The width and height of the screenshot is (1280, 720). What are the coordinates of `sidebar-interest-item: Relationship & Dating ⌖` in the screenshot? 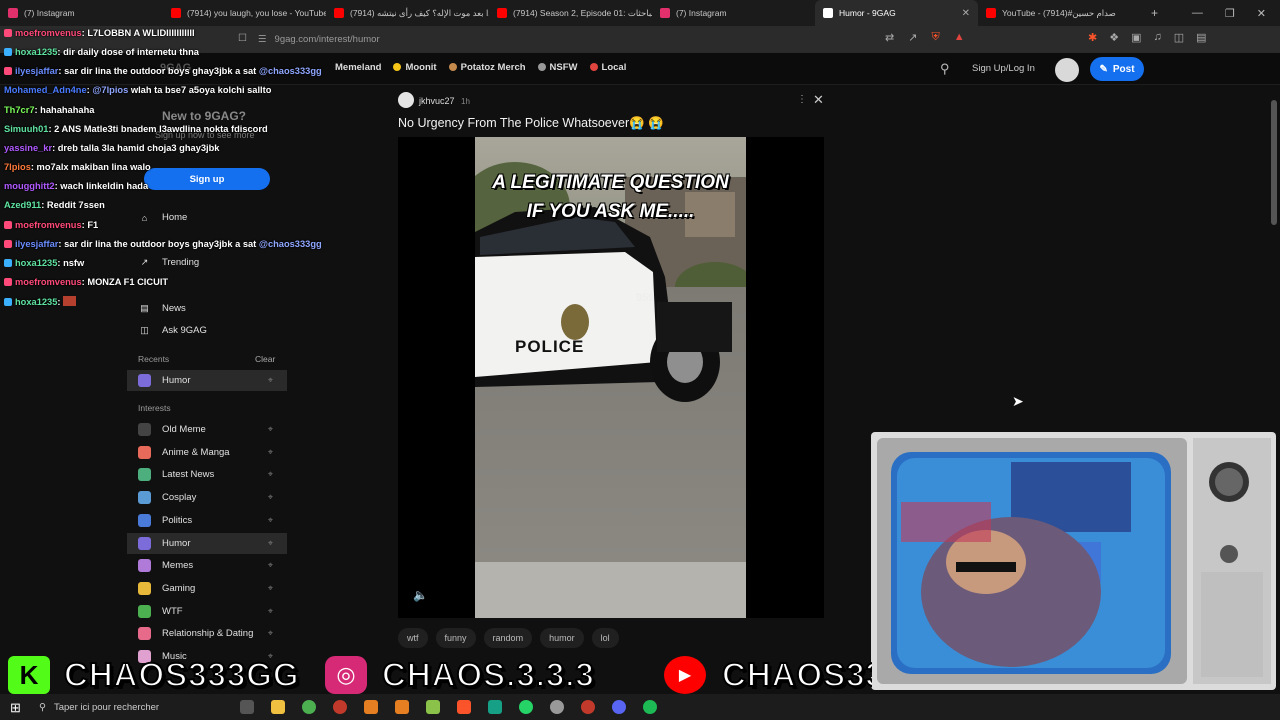 It's located at (207, 633).